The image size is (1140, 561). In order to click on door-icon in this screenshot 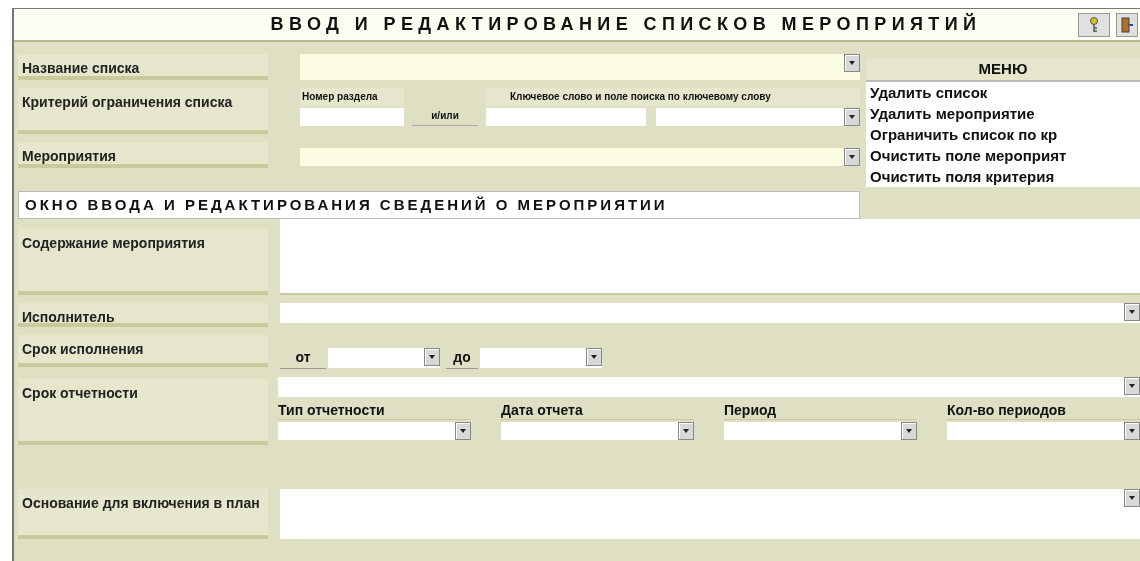, I will do `click(1127, 24)`.